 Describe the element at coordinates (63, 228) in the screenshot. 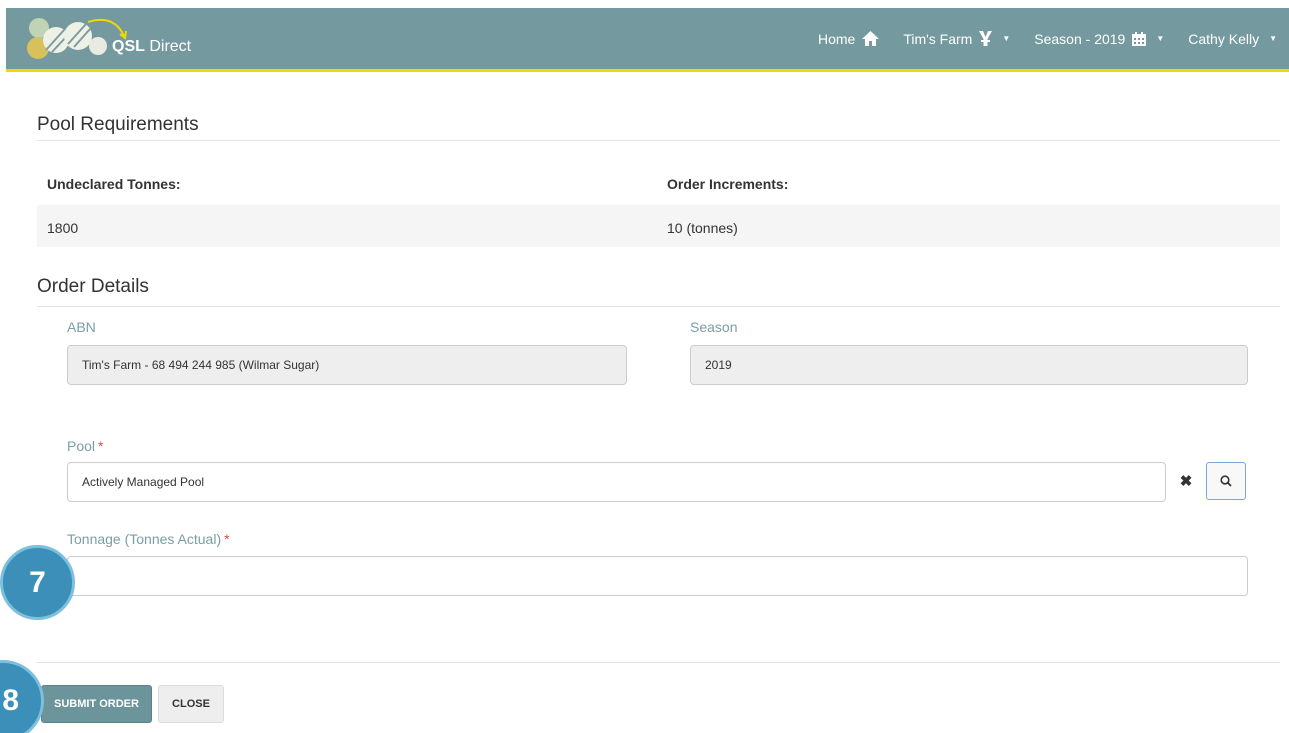

I see `undeclared-tonnes-value: 1800` at that location.